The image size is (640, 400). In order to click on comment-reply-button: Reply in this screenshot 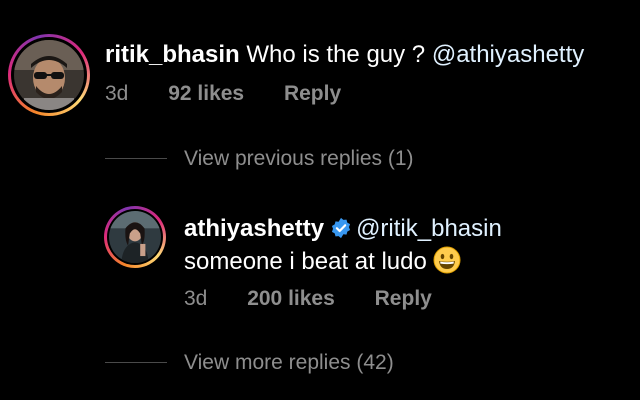, I will do `click(312, 93)`.